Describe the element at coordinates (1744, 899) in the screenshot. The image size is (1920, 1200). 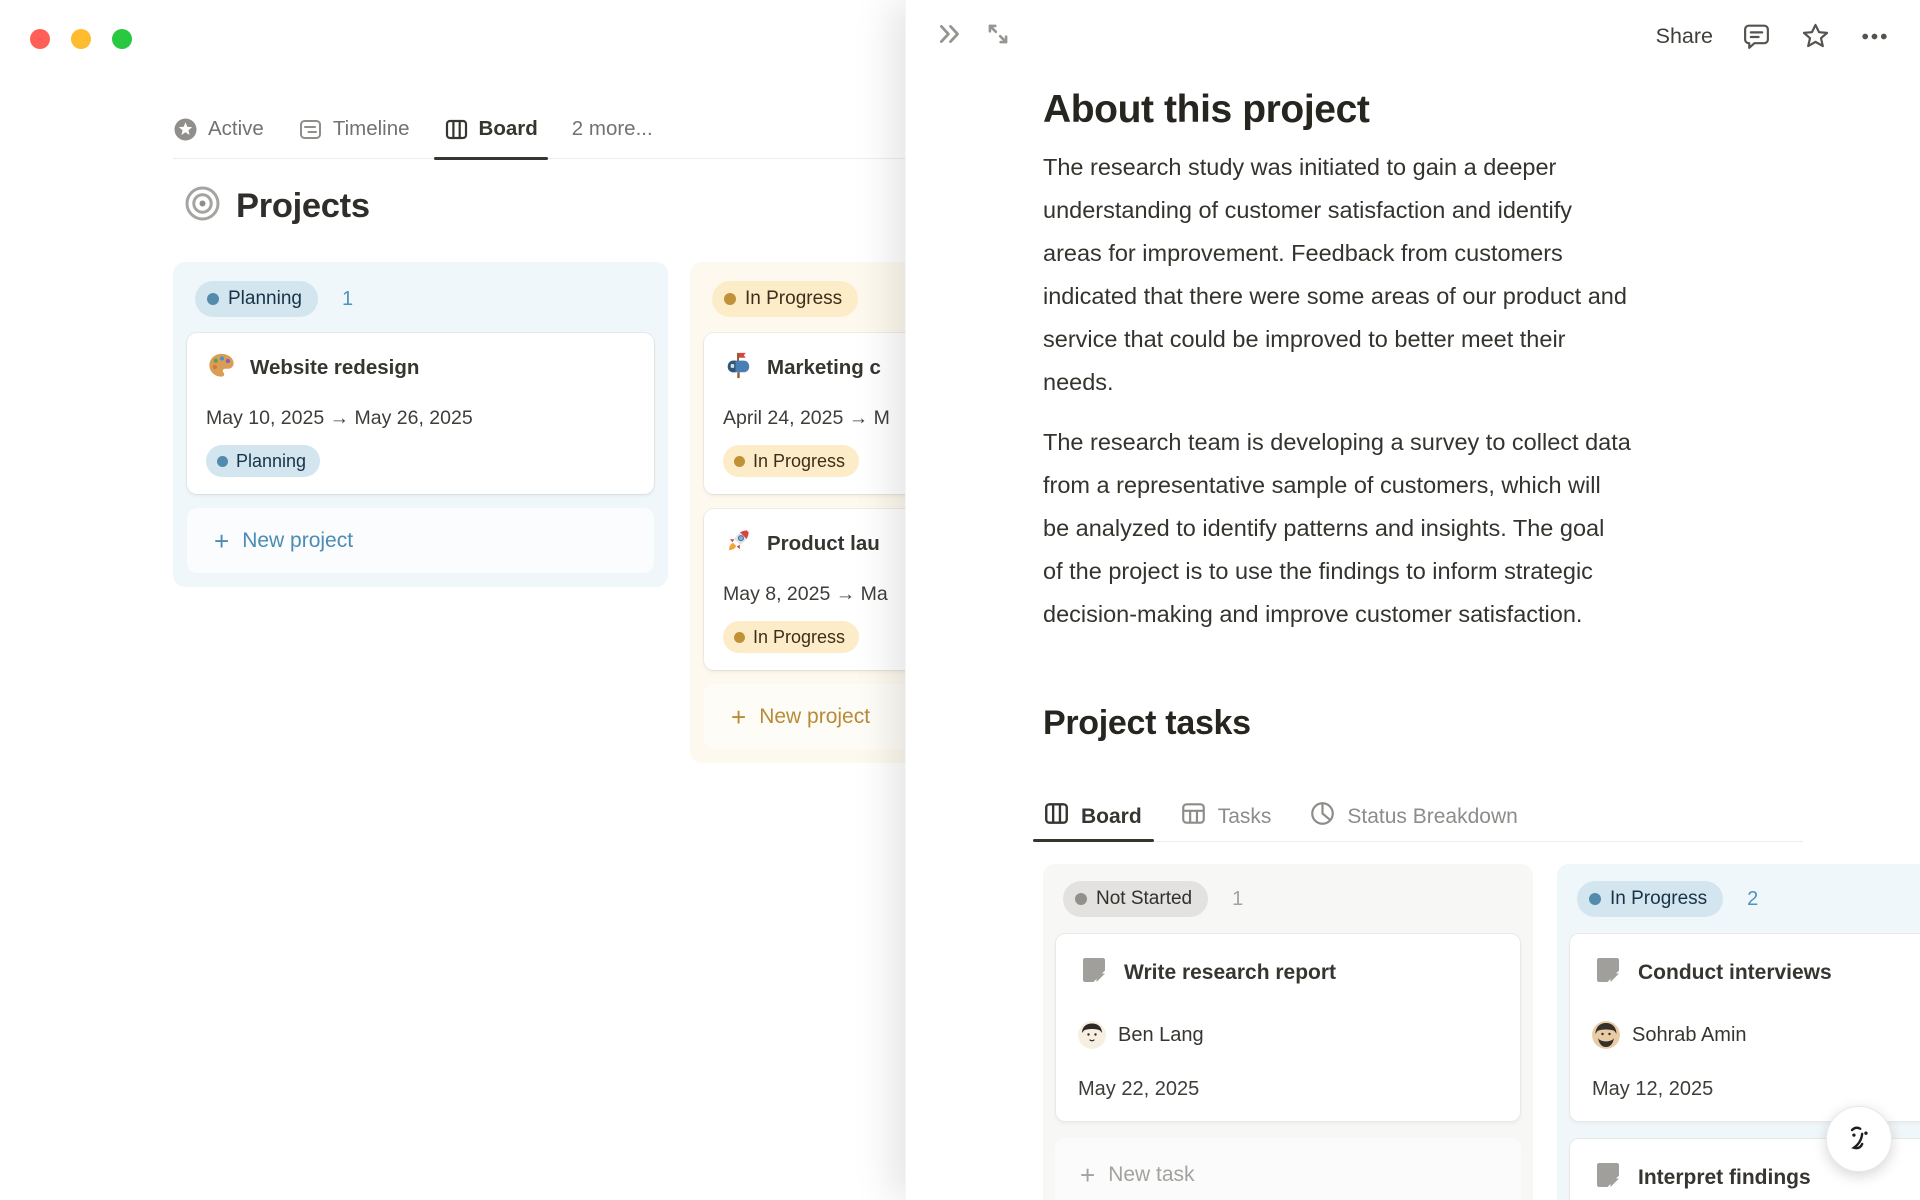
I see `column-header: In Progress 2` at that location.